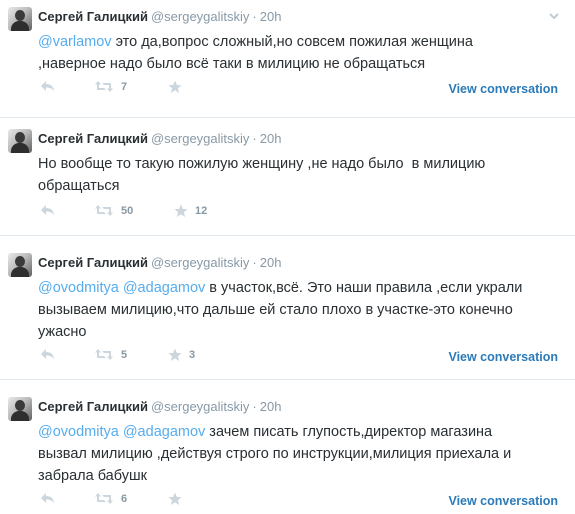  I want to click on retweet-button: 7, so click(110, 86).